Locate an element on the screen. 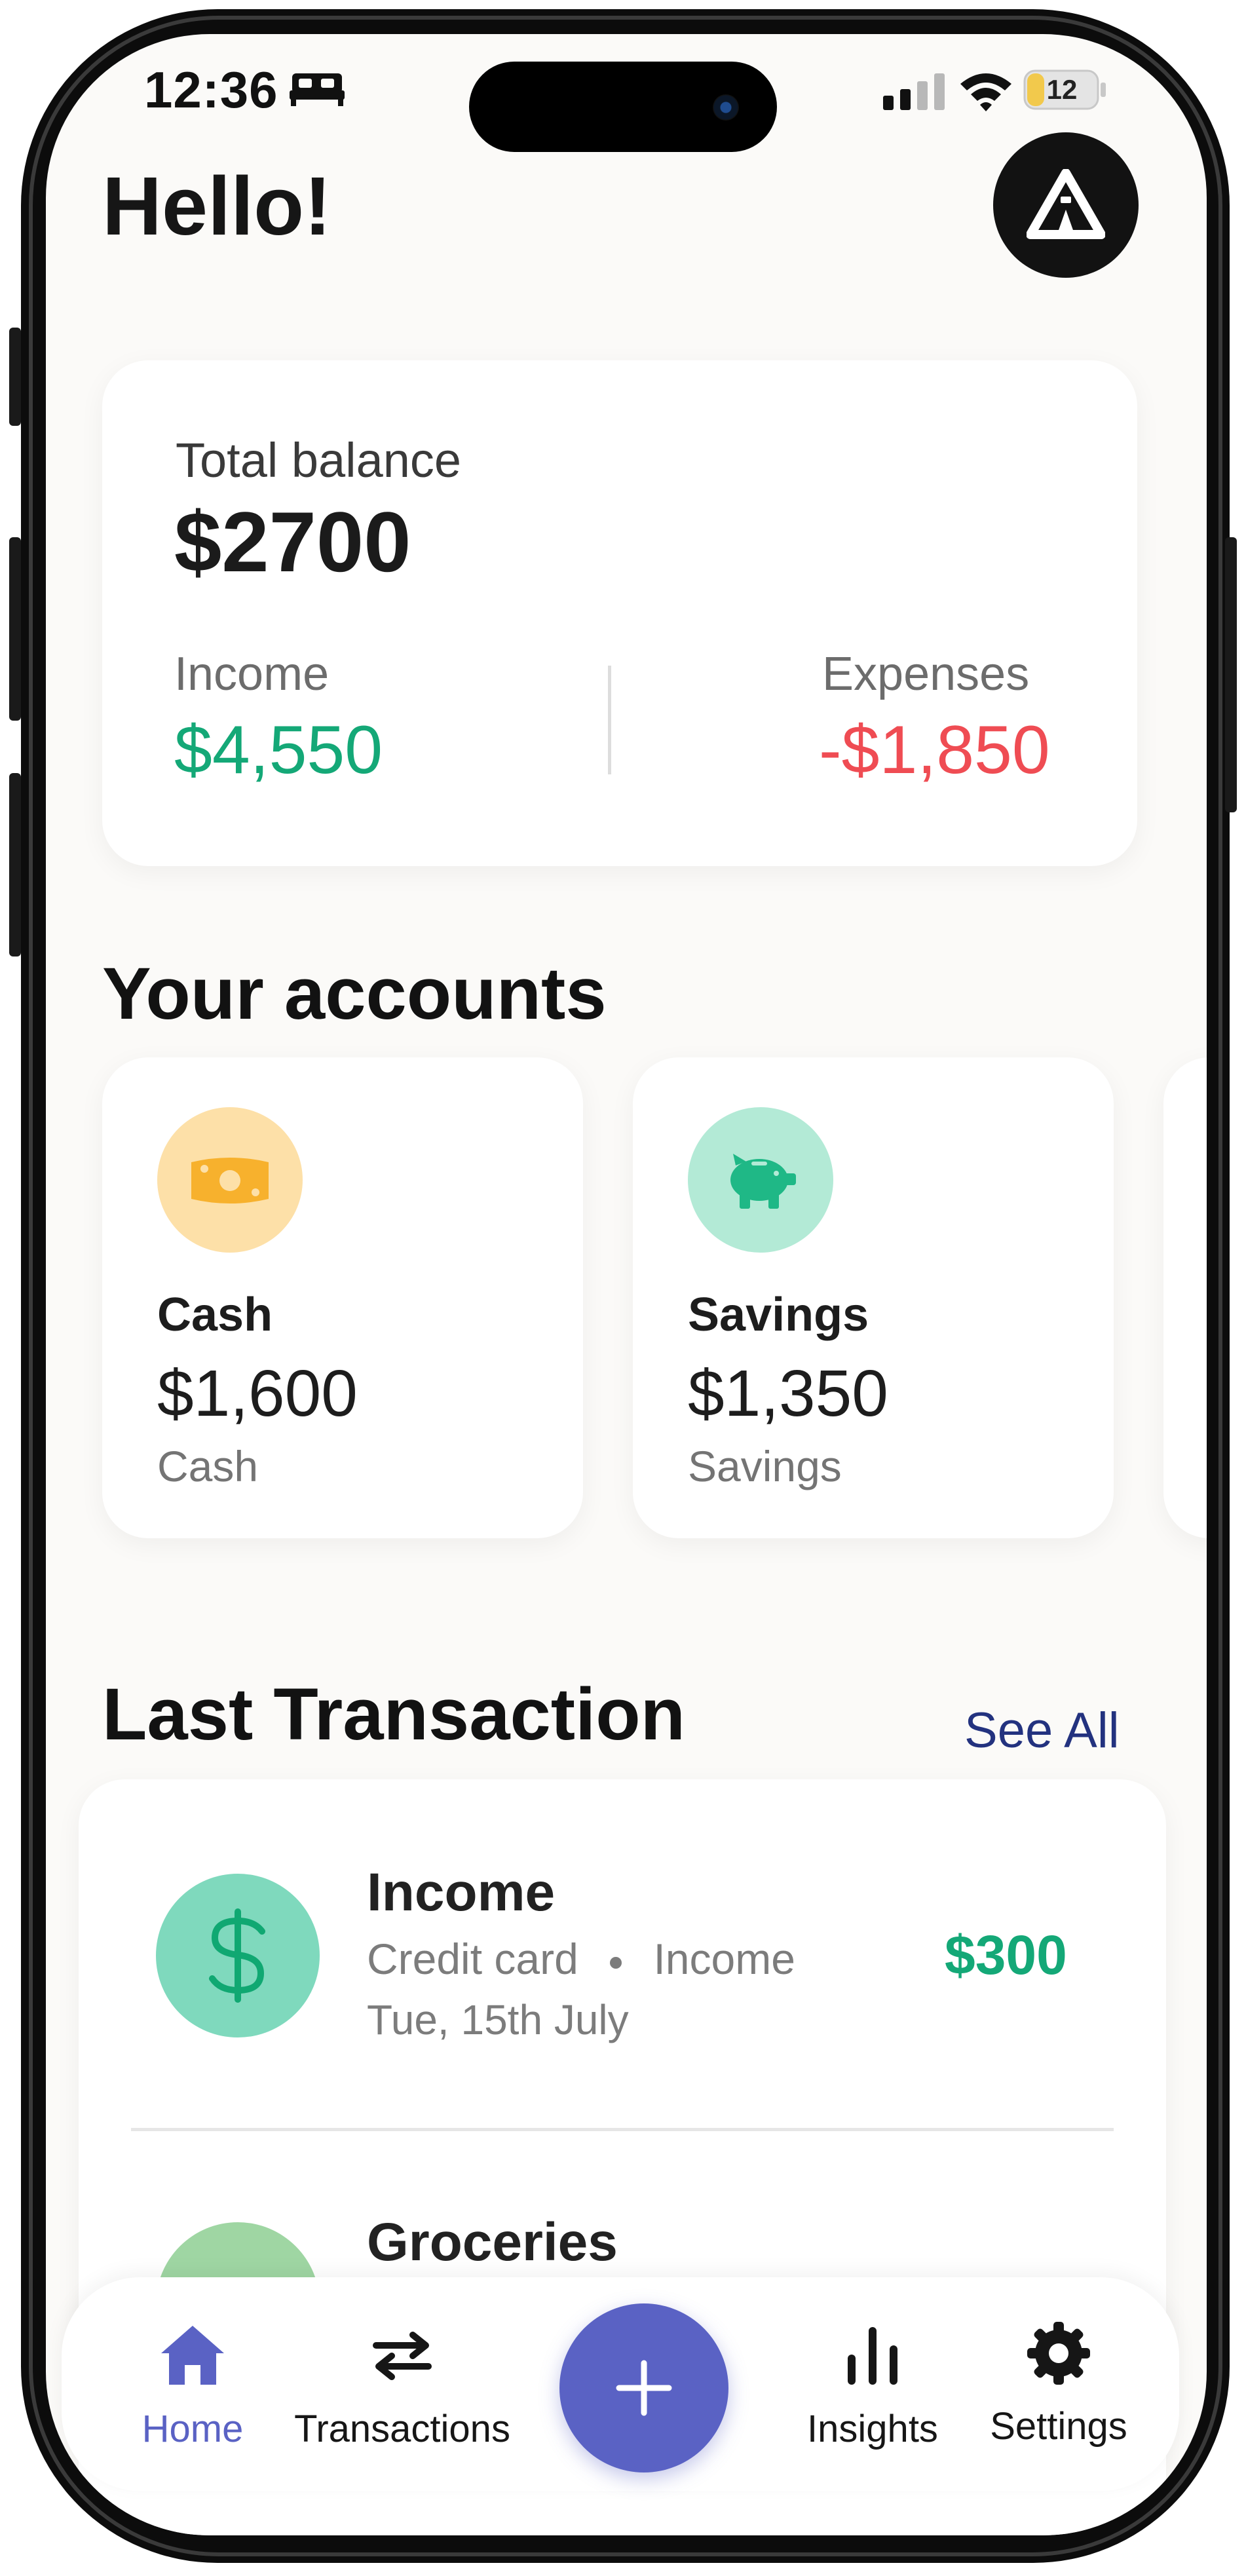 The height and width of the screenshot is (2576, 1246). home-icon is located at coordinates (193, 2355).